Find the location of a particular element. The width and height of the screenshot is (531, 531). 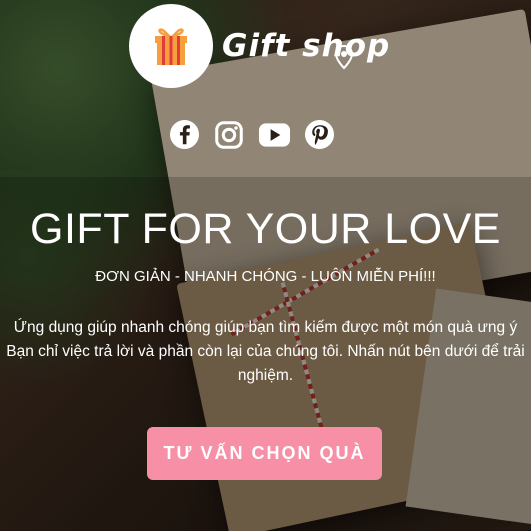

logo is located at coordinates (171, 46).